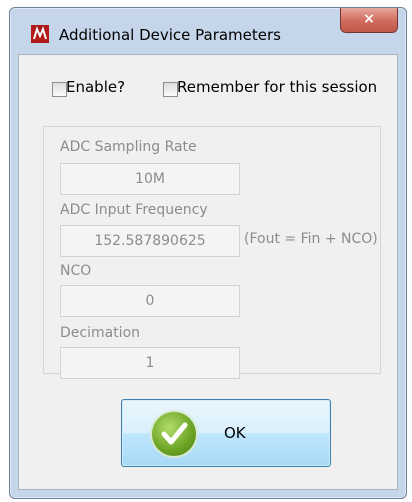  What do you see at coordinates (174, 434) in the screenshot?
I see `checkmark-icon` at bounding box center [174, 434].